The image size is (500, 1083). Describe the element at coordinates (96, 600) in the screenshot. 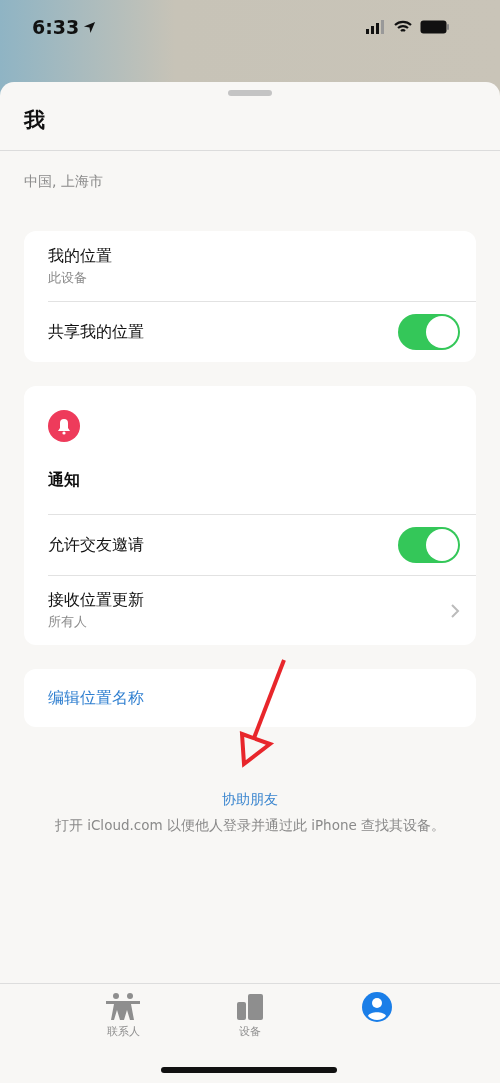

I see `row-label: 接收位置更新` at that location.